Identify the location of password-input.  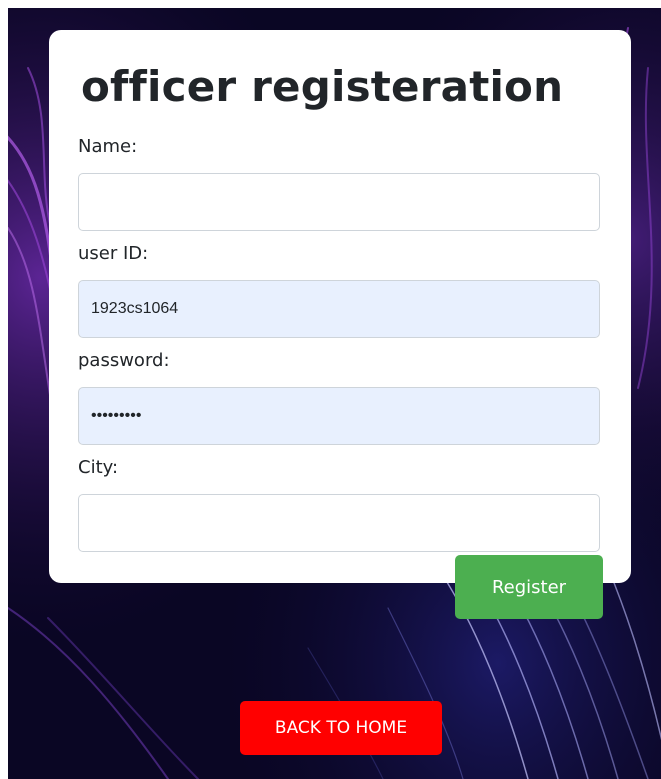
(339, 416).